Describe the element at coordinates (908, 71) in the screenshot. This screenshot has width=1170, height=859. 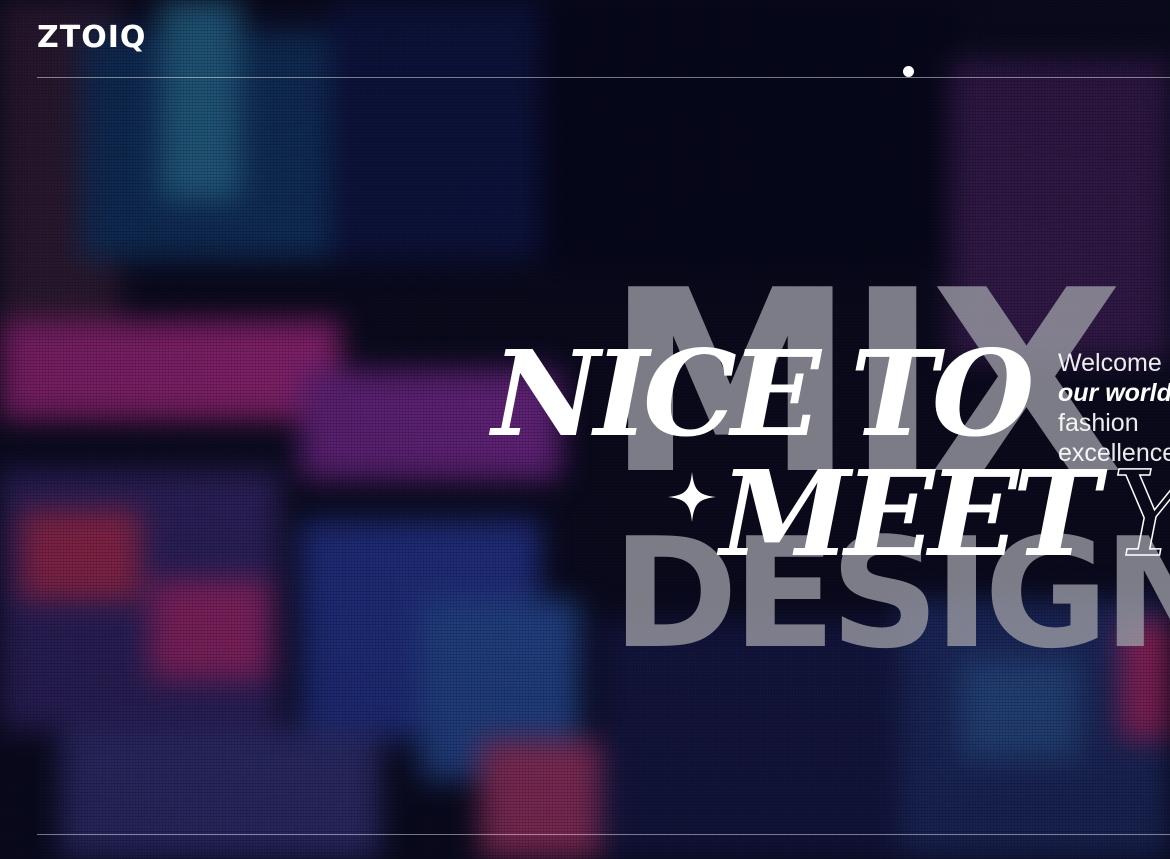
I see `menu-dot-icon` at that location.